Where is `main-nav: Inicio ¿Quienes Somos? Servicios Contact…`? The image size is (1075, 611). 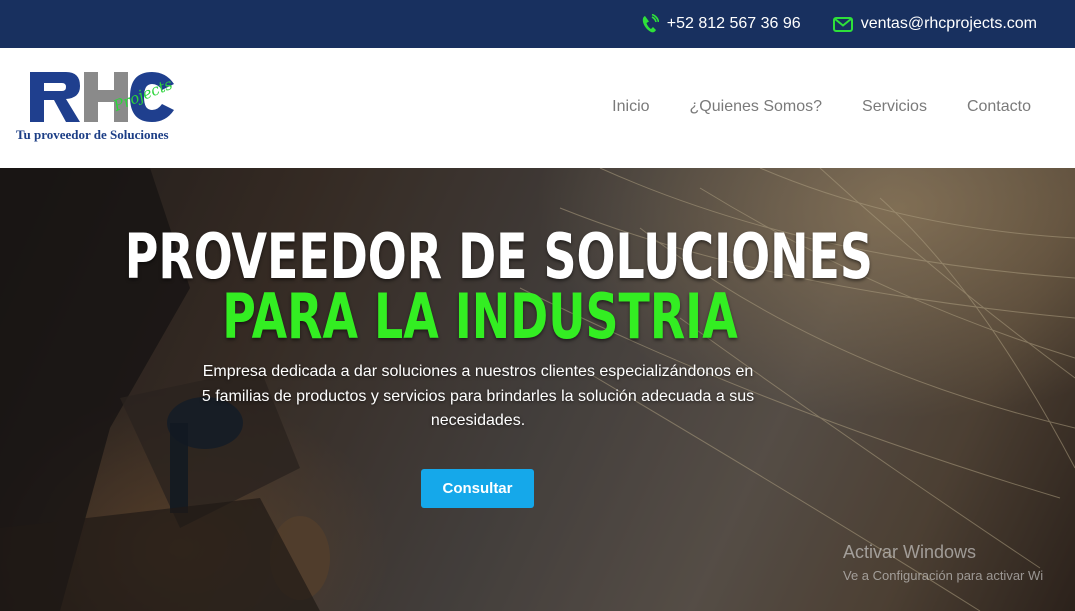 main-nav: Inicio ¿Quienes Somos? Servicios Contact… is located at coordinates (821, 107).